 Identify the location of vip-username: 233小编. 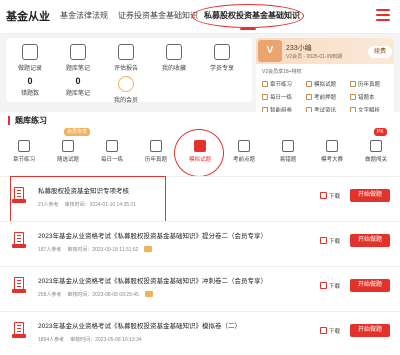
(299, 48).